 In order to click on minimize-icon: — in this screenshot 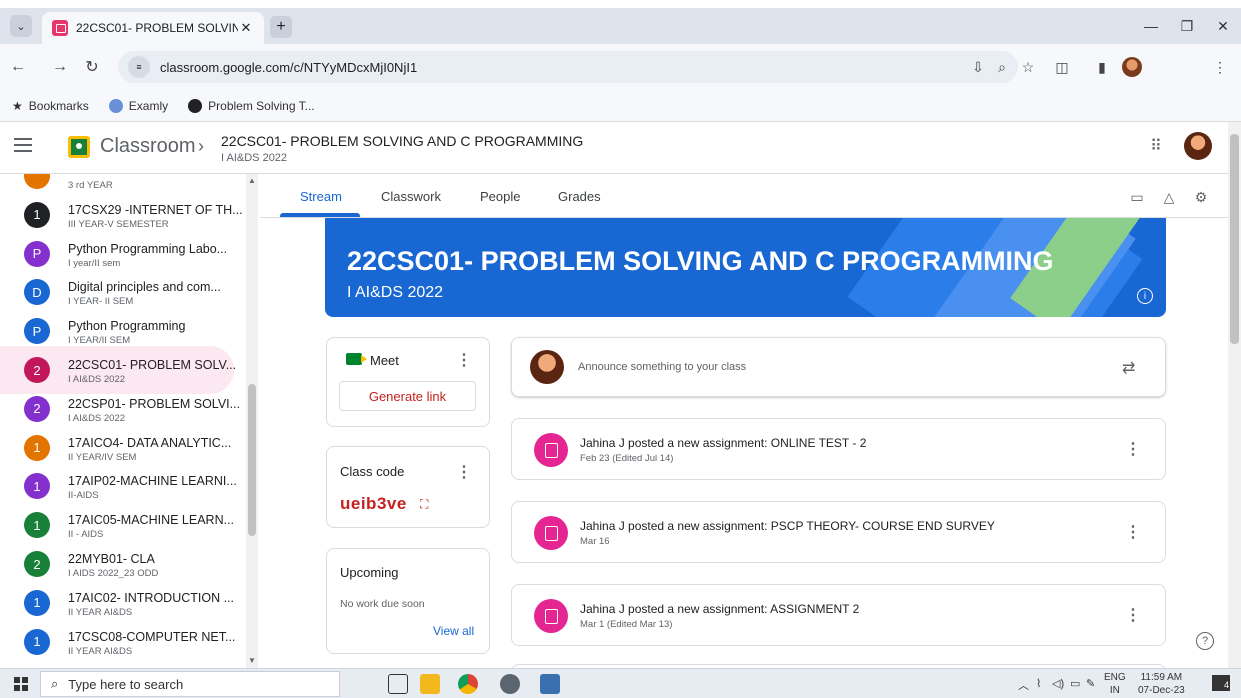, I will do `click(1151, 26)`.